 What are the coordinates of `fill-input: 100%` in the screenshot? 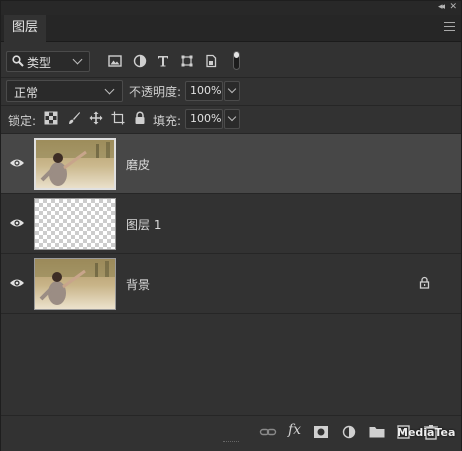 It's located at (204, 119).